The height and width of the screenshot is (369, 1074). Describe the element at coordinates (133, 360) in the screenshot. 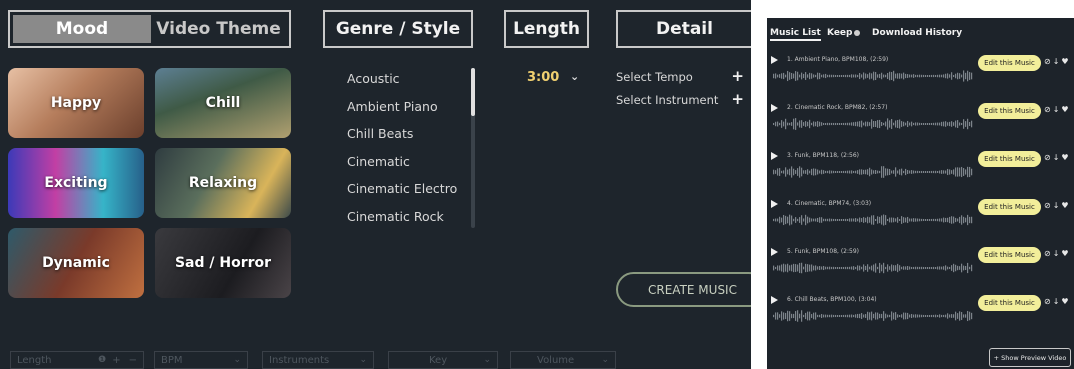

I see `minus-icon: −` at that location.